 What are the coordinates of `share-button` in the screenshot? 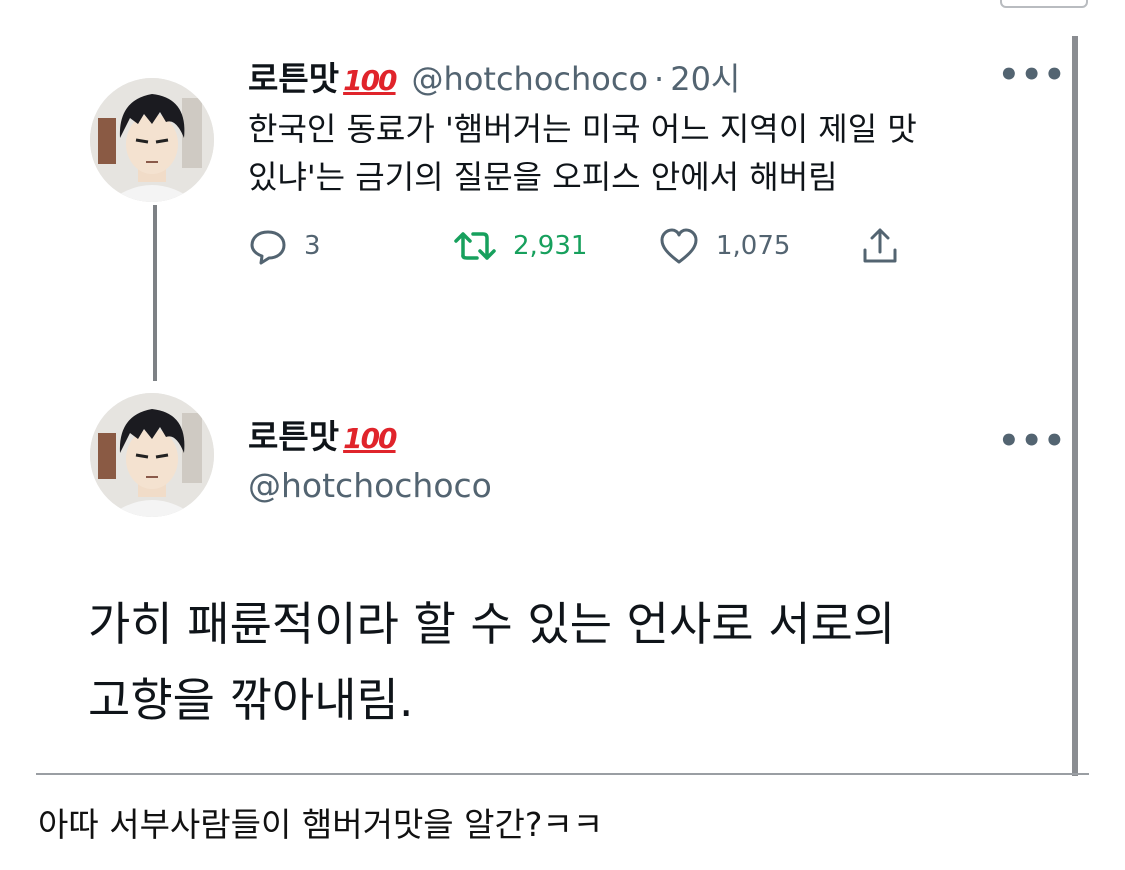 It's located at (880, 245).